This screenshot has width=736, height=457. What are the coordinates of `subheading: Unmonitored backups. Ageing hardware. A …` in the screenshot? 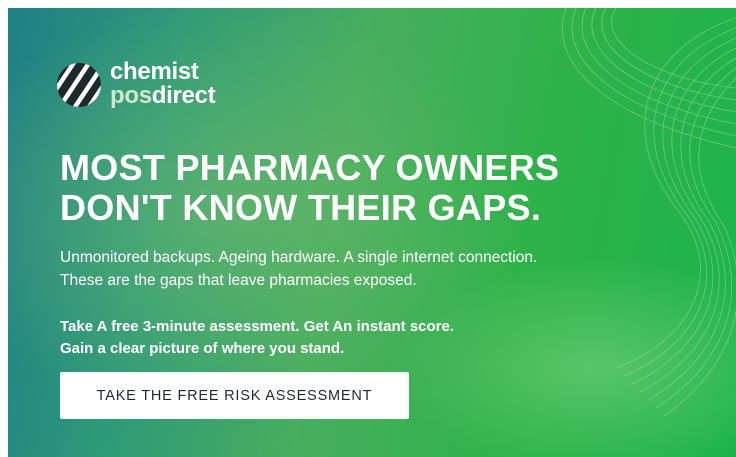 It's located at (380, 269).